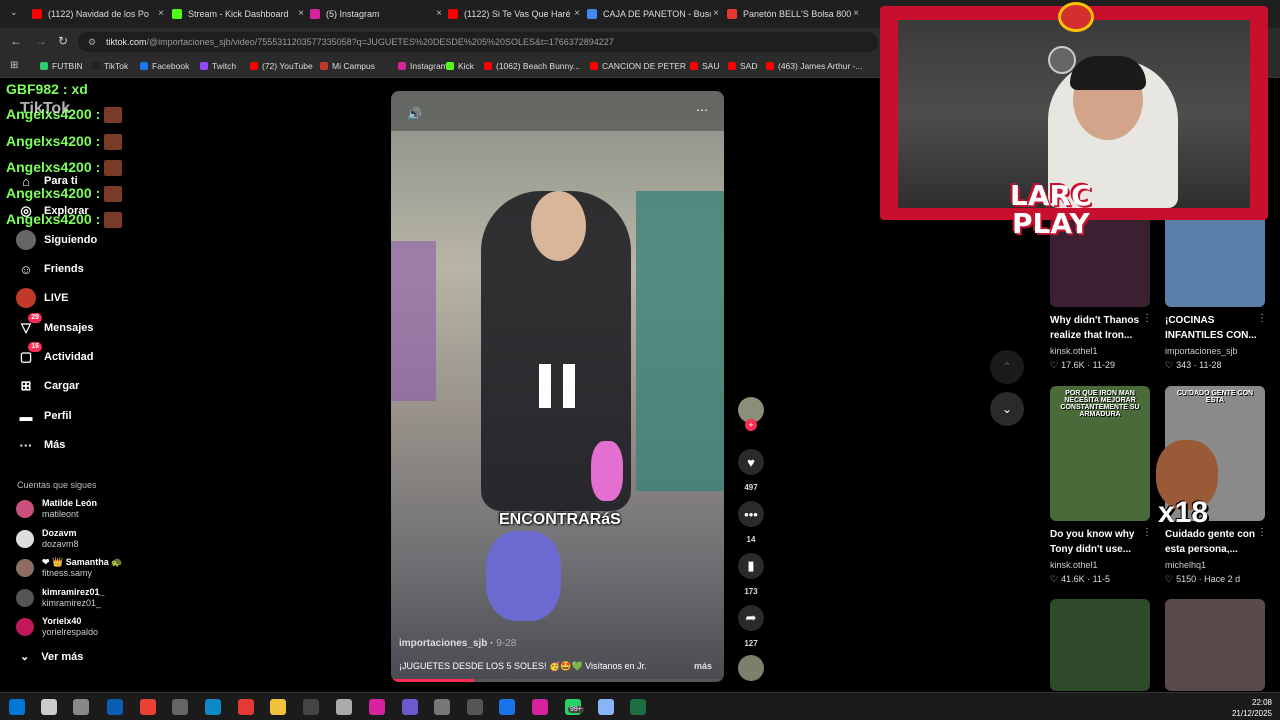  Describe the element at coordinates (55, 325) in the screenshot. I see `nav-item-5: ▽ 29 Mensajes` at that location.